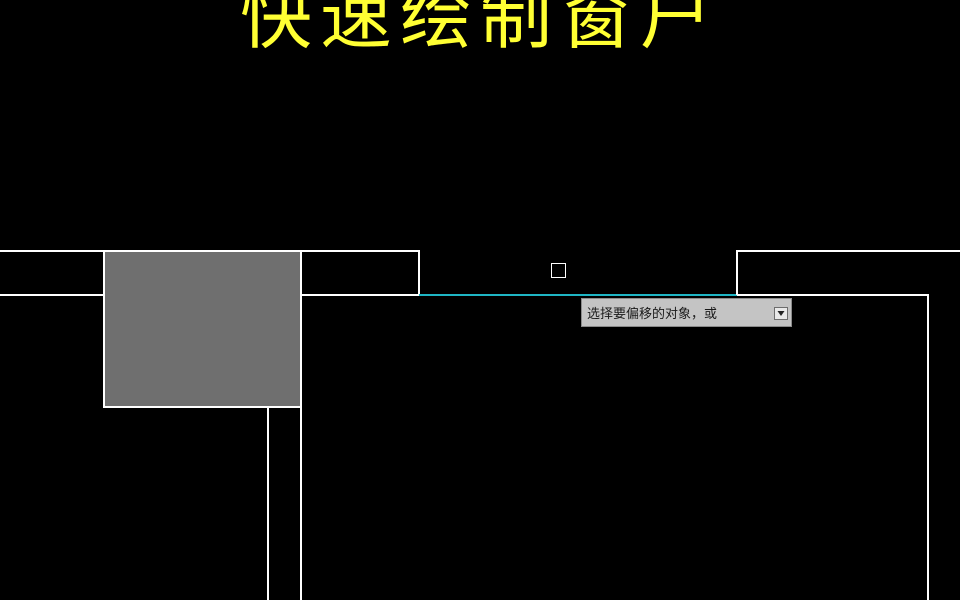  Describe the element at coordinates (479, 29) in the screenshot. I see `video-title-overlay: 快速绘制窗户` at that location.